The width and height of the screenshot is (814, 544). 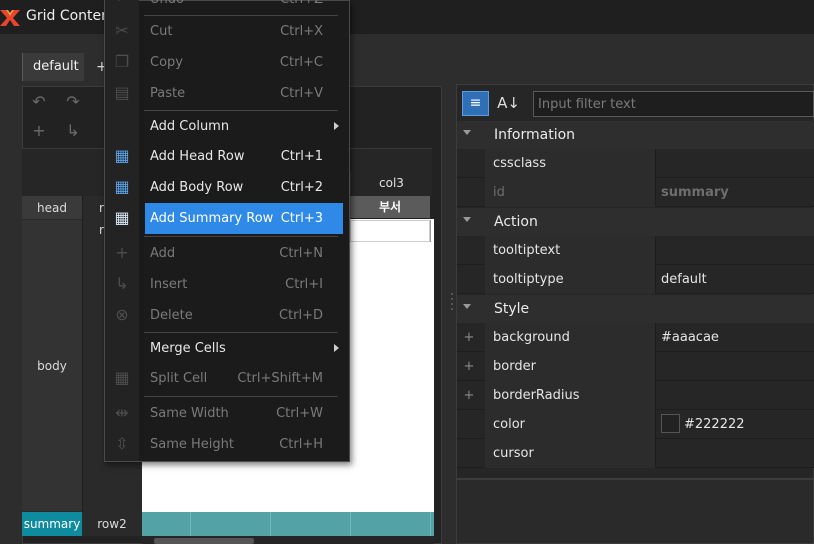 I want to click on menu-item-shortcut: Ctrl+C, so click(x=301, y=62).